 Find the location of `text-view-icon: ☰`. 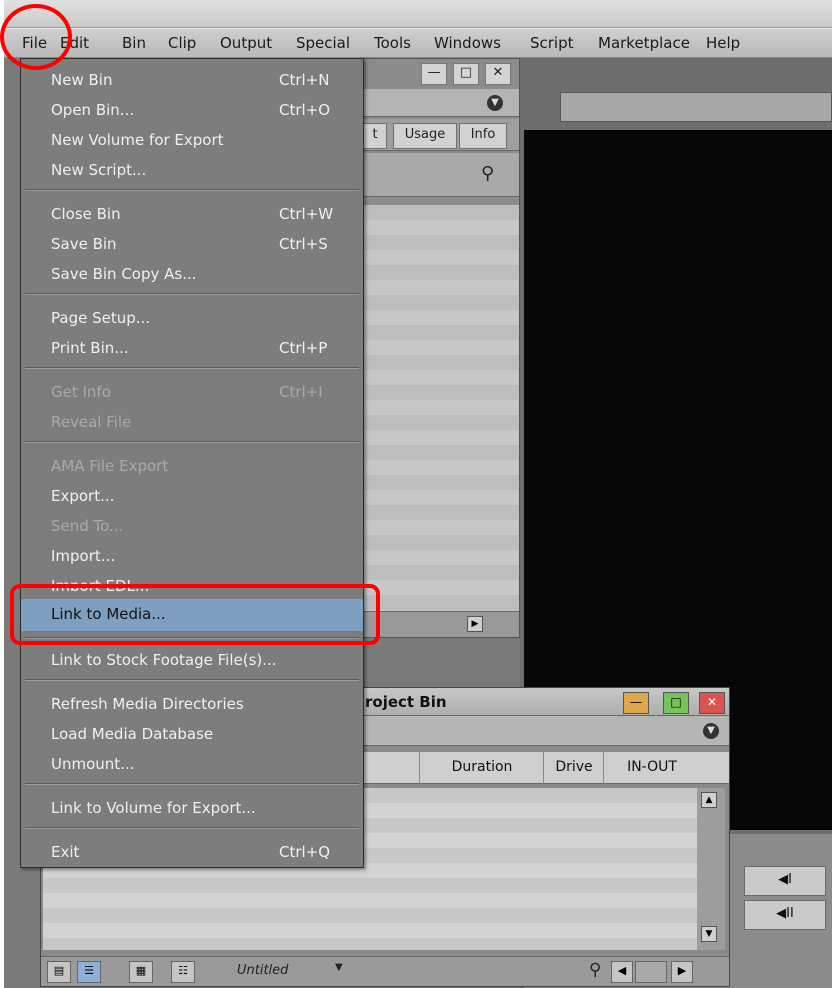

text-view-icon: ☰ is located at coordinates (89, 972).